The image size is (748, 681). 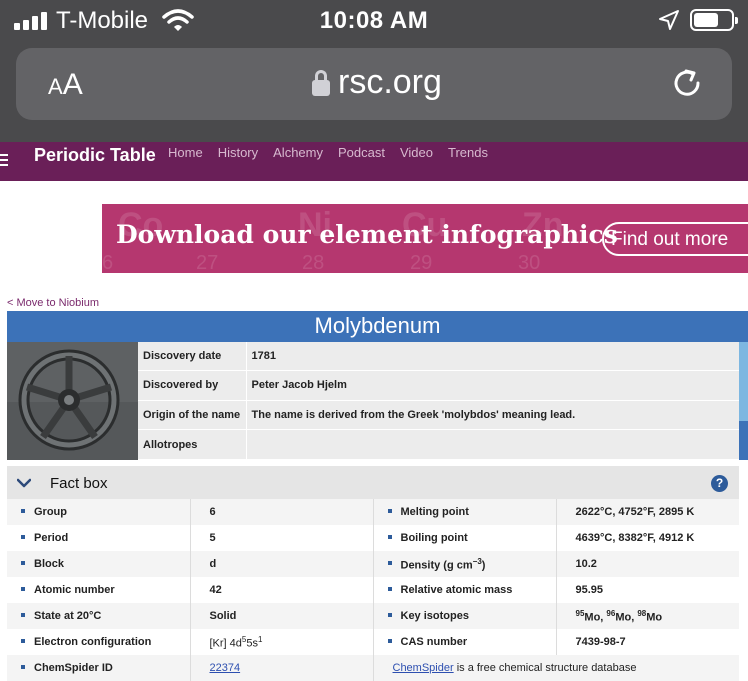 What do you see at coordinates (185, 153) in the screenshot?
I see `nav-link-home: Home` at bounding box center [185, 153].